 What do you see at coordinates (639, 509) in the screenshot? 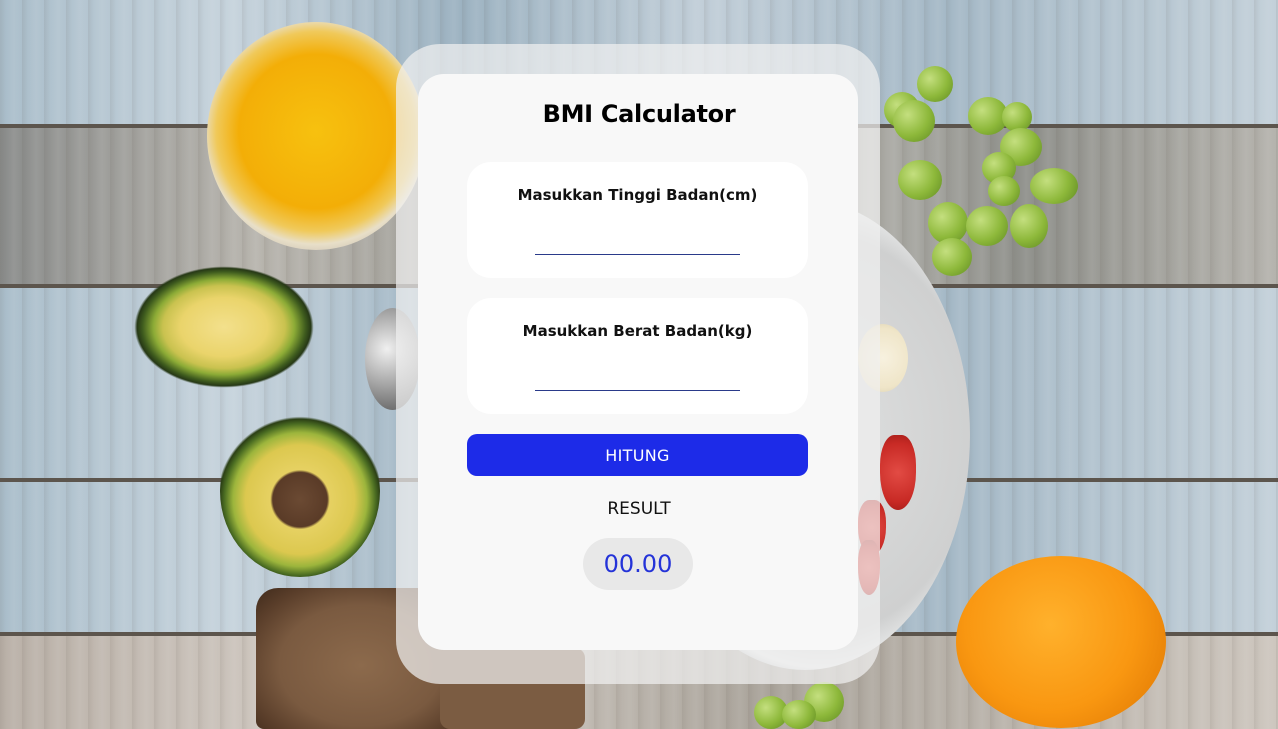
I see `result-label: RESULT` at bounding box center [639, 509].